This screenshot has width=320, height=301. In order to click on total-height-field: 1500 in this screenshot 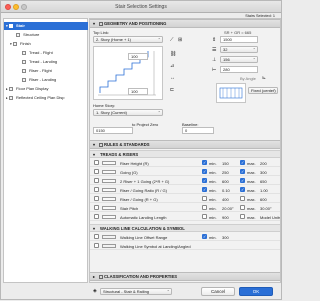, I will do `click(239, 39)`.